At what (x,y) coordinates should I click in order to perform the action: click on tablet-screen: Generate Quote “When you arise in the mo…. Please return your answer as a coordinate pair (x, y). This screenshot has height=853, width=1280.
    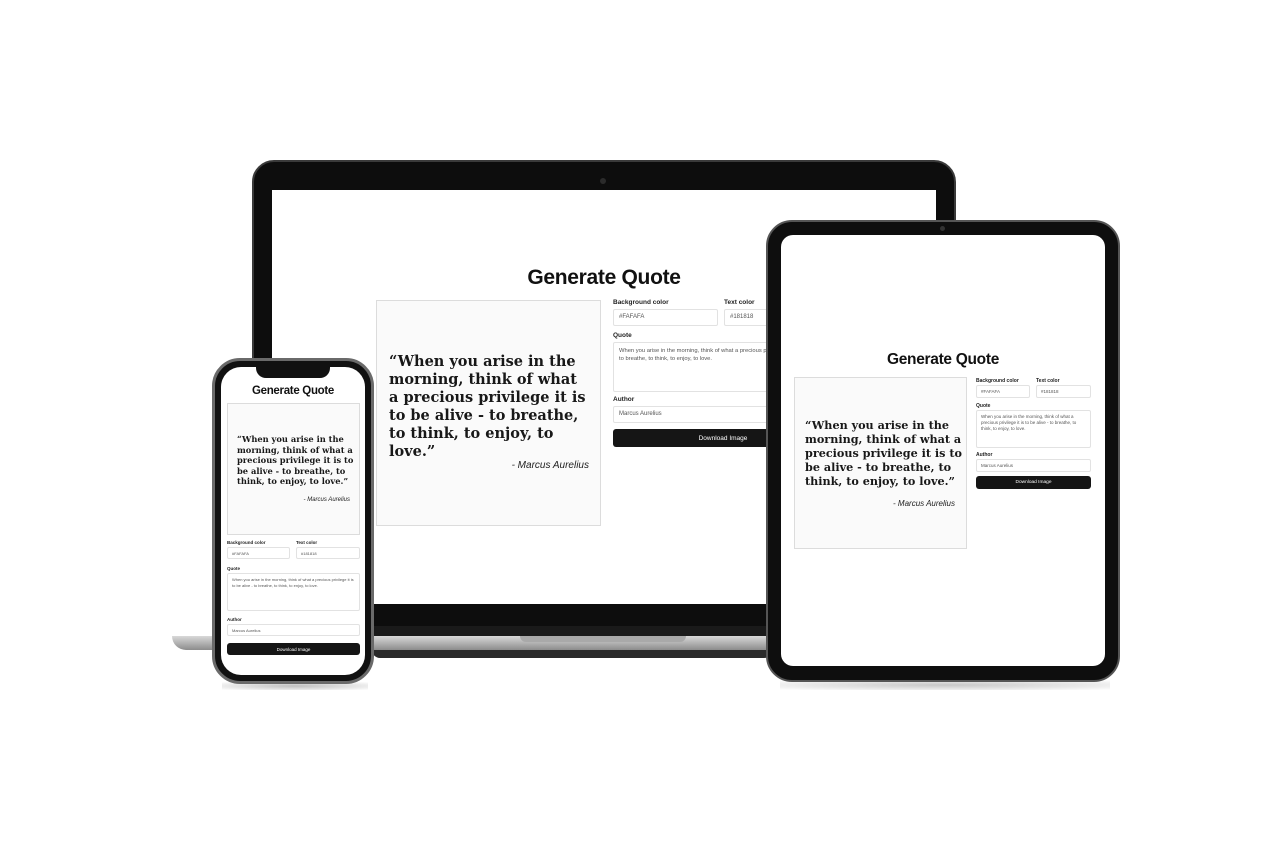
    Looking at the image, I should click on (943, 450).